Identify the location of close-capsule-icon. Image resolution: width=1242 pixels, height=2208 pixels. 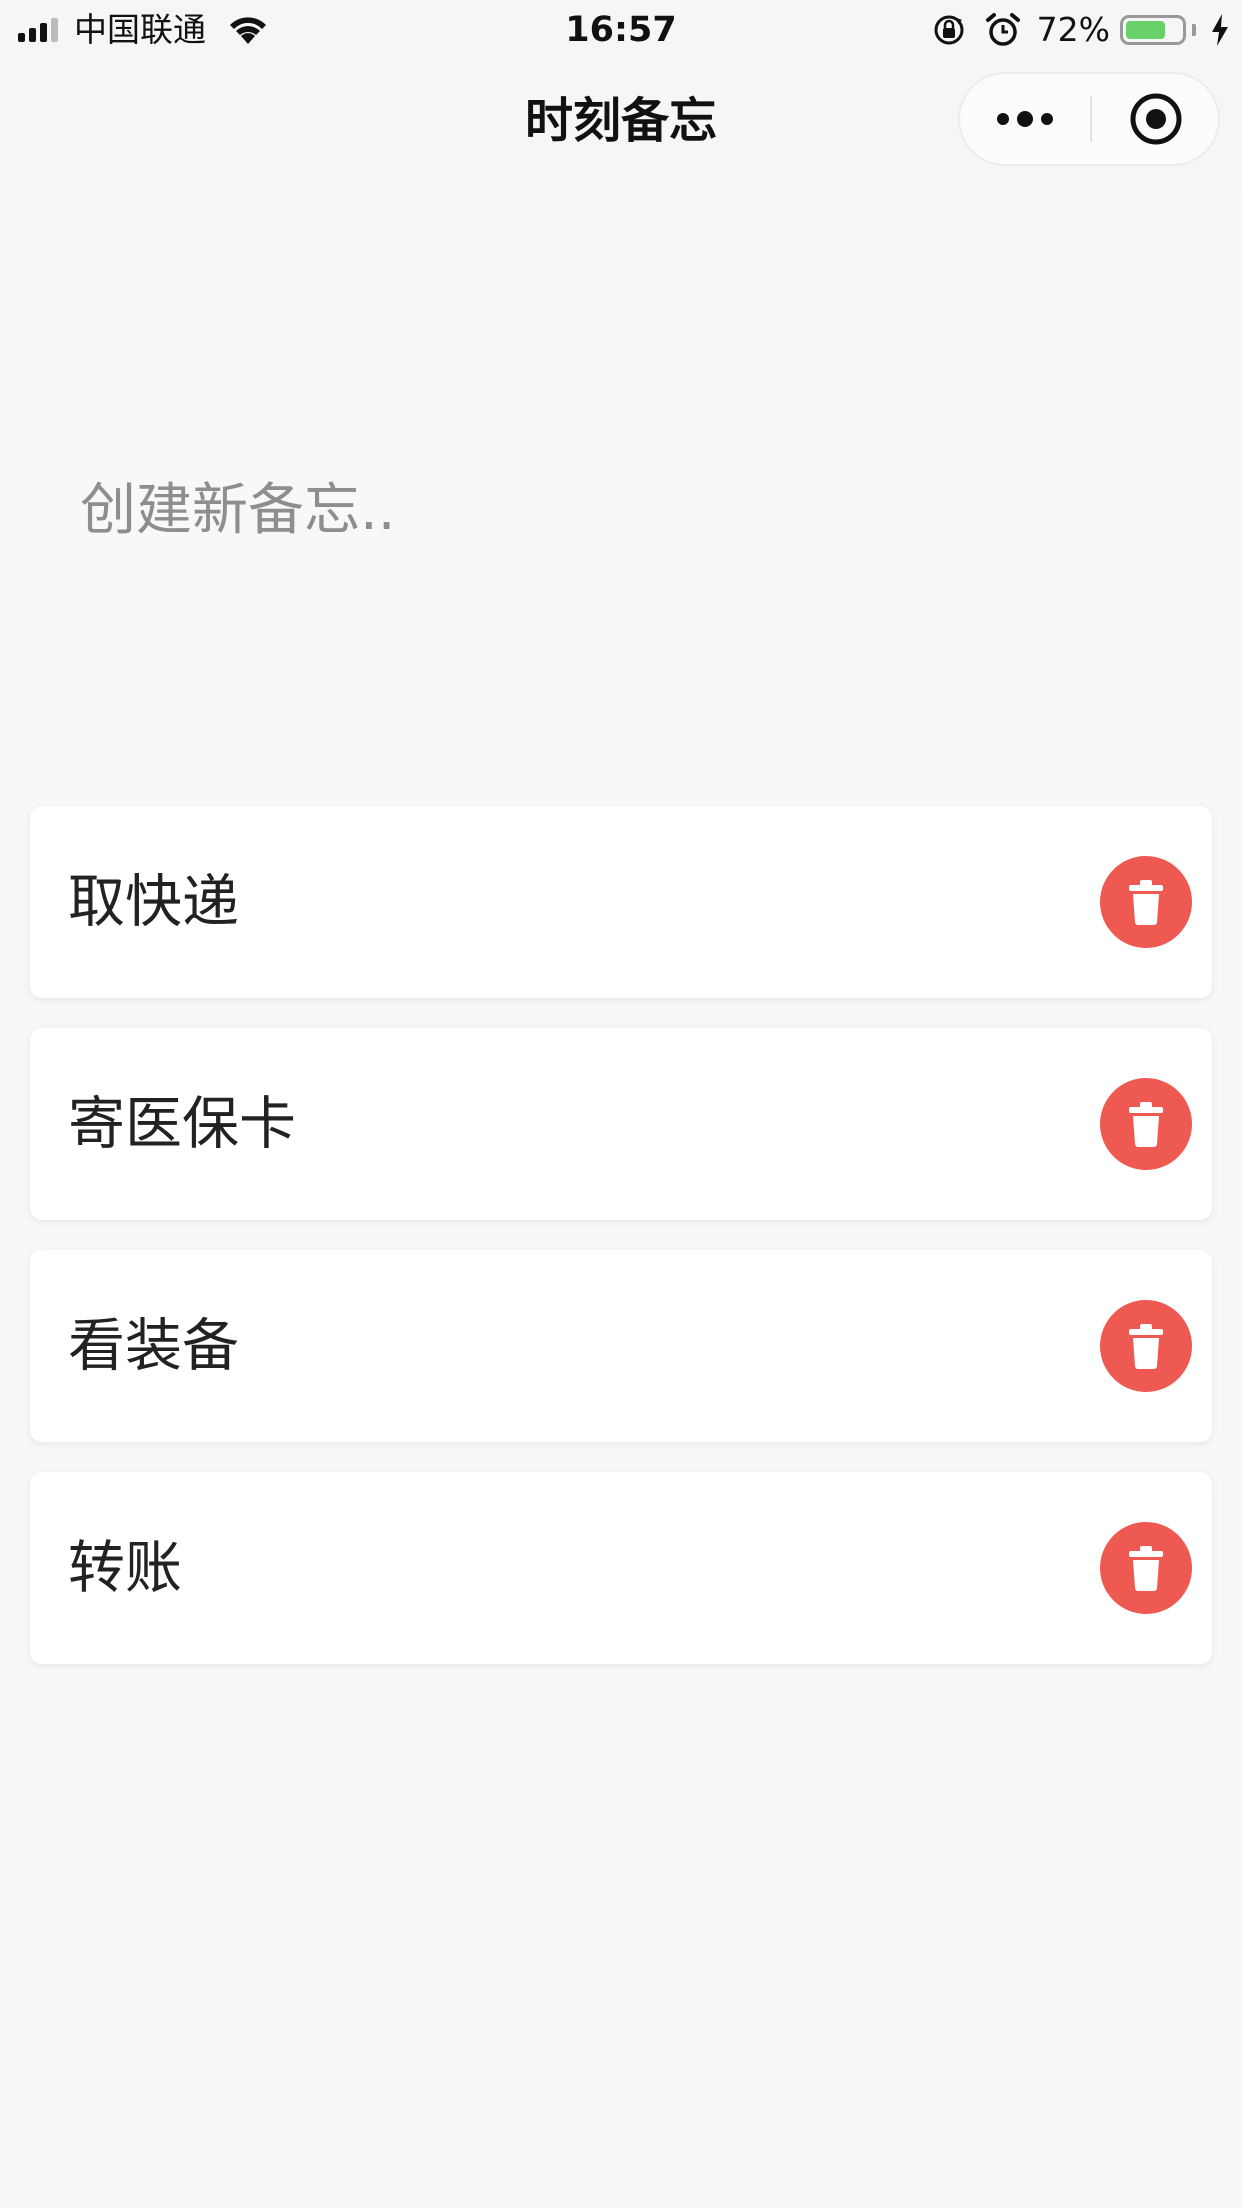
(1156, 119).